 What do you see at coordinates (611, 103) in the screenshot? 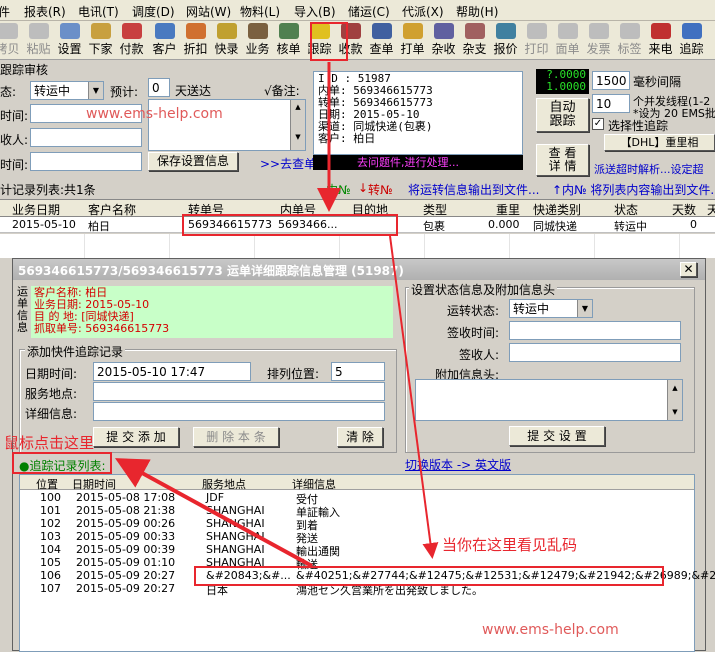
I see `threads-input` at bounding box center [611, 103].